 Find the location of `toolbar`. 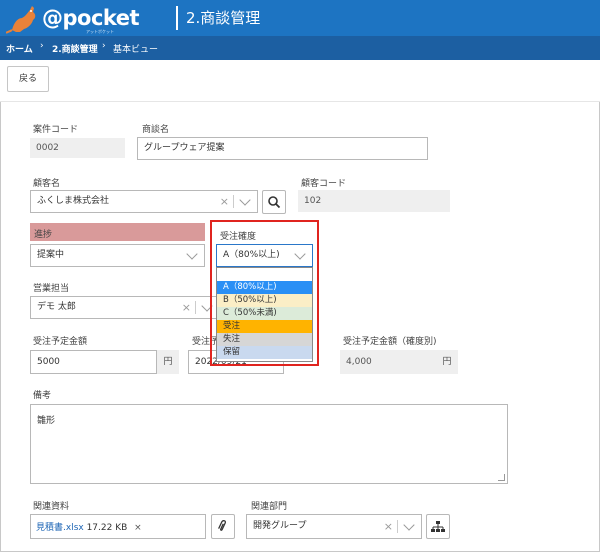

toolbar is located at coordinates (300, 81).